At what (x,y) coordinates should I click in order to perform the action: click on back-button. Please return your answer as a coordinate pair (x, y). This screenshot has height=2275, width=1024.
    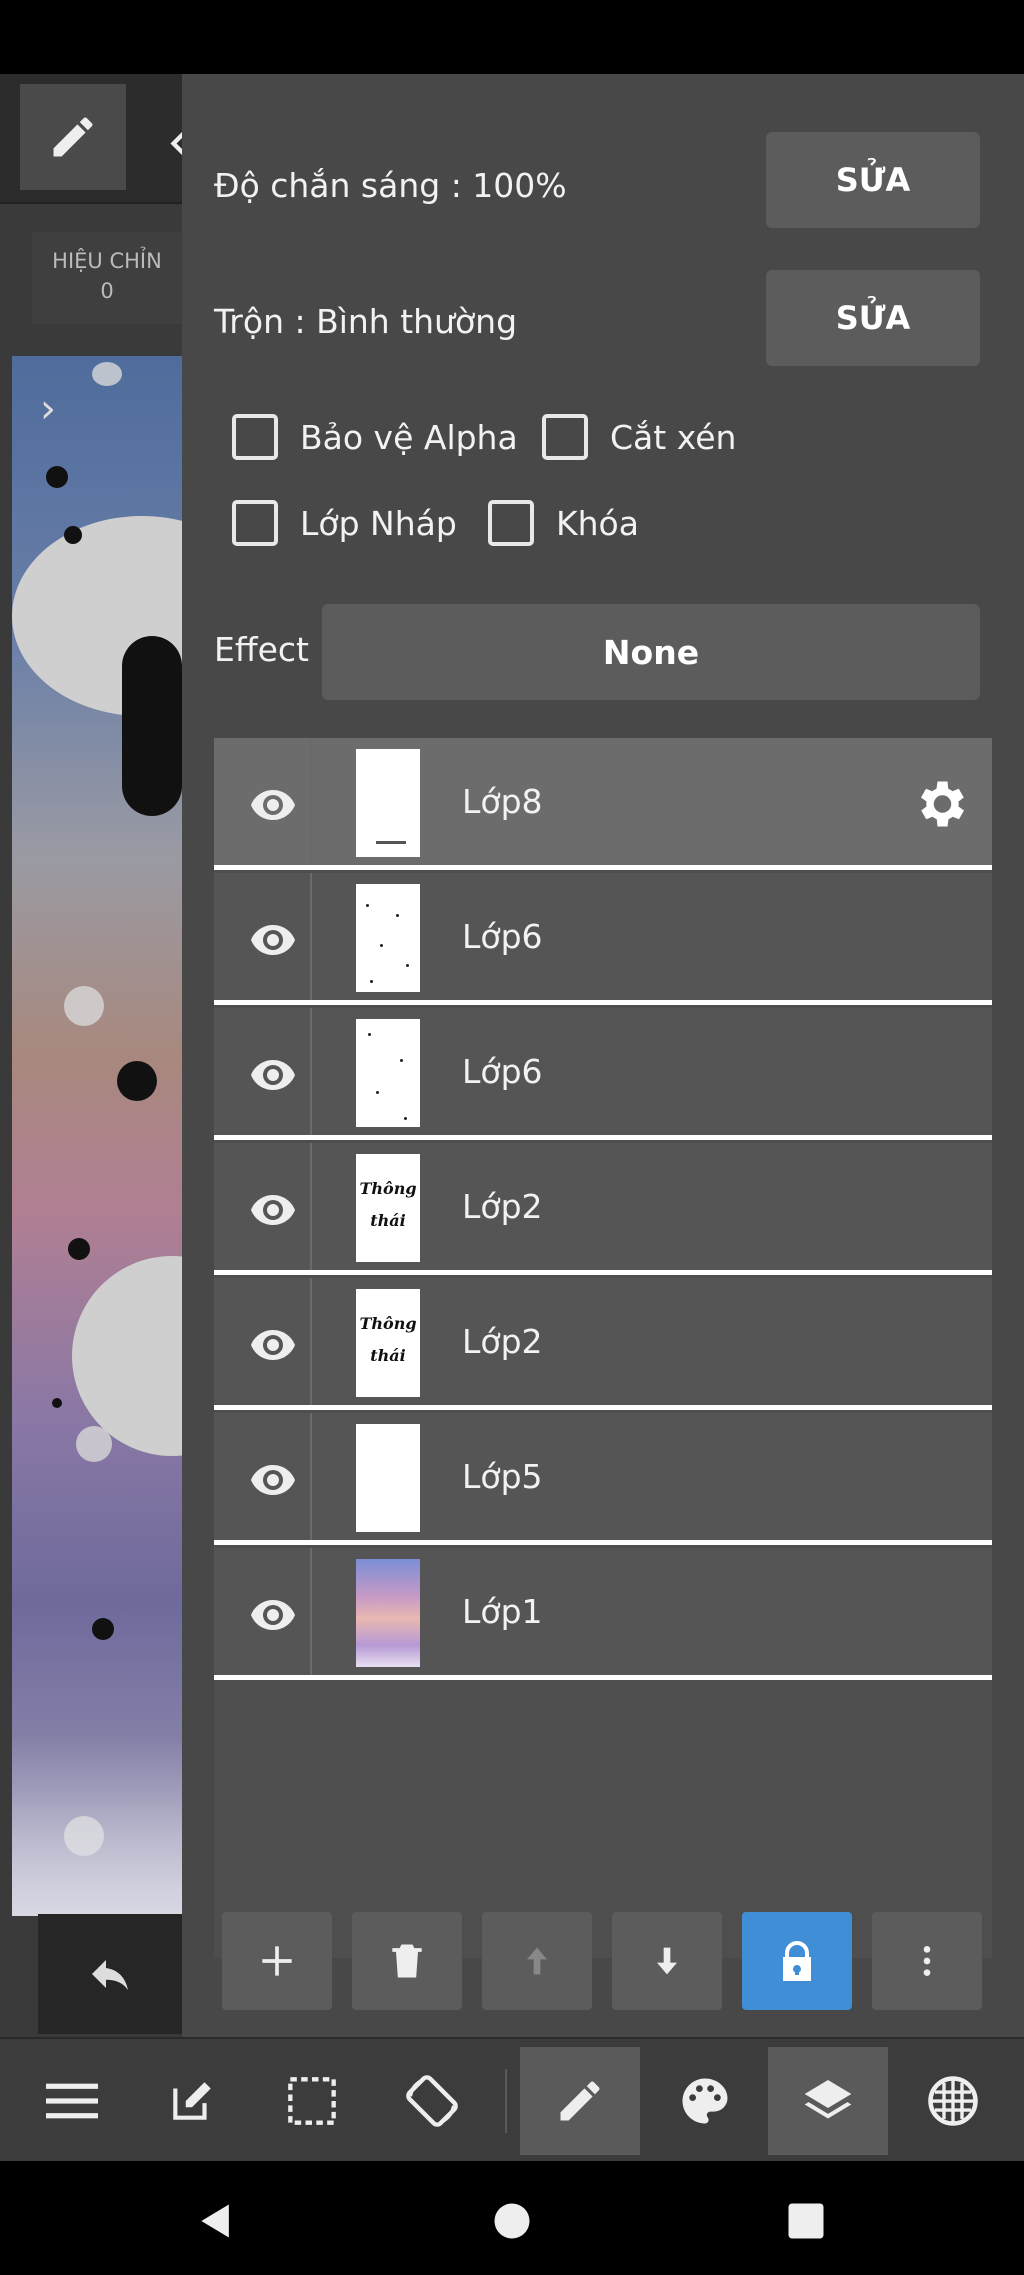
    Looking at the image, I should click on (216, 2221).